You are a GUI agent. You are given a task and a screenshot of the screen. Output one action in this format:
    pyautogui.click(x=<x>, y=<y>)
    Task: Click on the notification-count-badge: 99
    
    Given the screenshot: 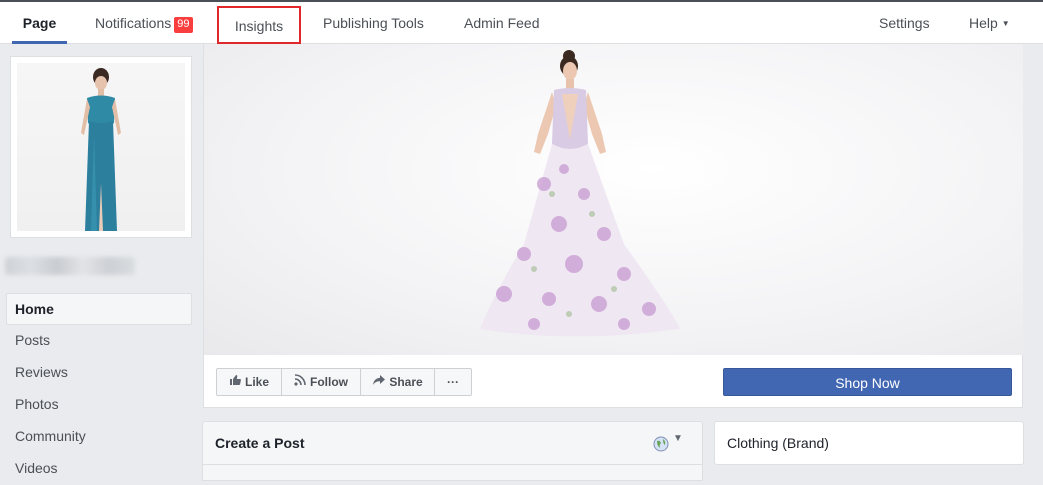 What is the action you would take?
    pyautogui.click(x=183, y=25)
    